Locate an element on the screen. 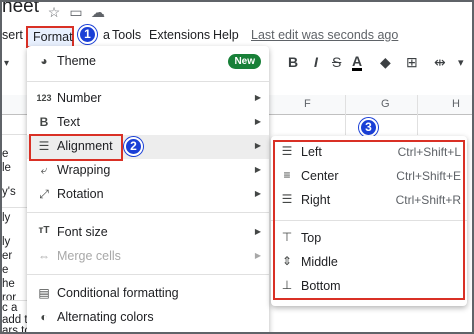 The width and height of the screenshot is (474, 334). menu-item-label: Wrapping is located at coordinates (84, 170).